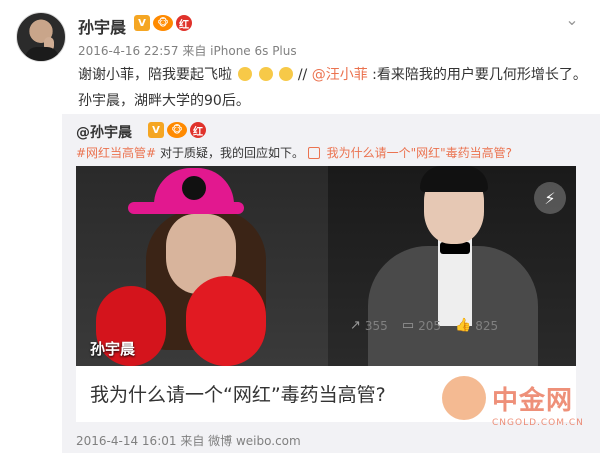  Describe the element at coordinates (42, 54) in the screenshot. I see `avatar-shirt` at that location.